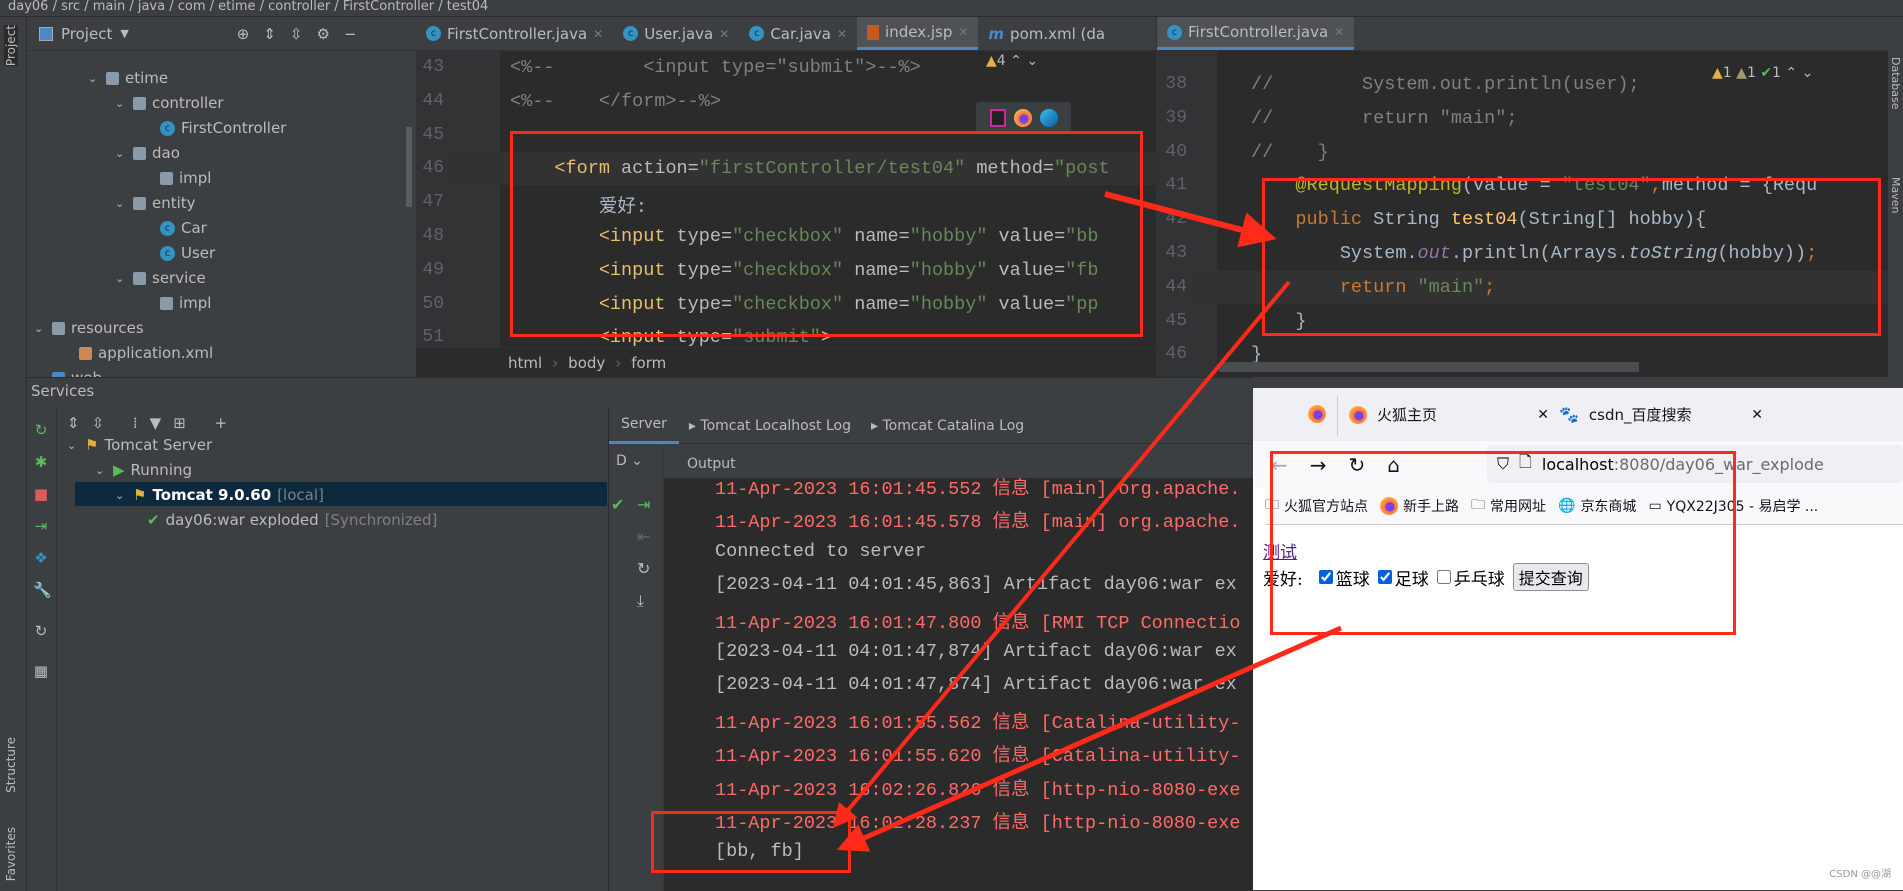  Describe the element at coordinates (1429, 367) in the screenshot. I see `horizontal-scrollbar` at that location.